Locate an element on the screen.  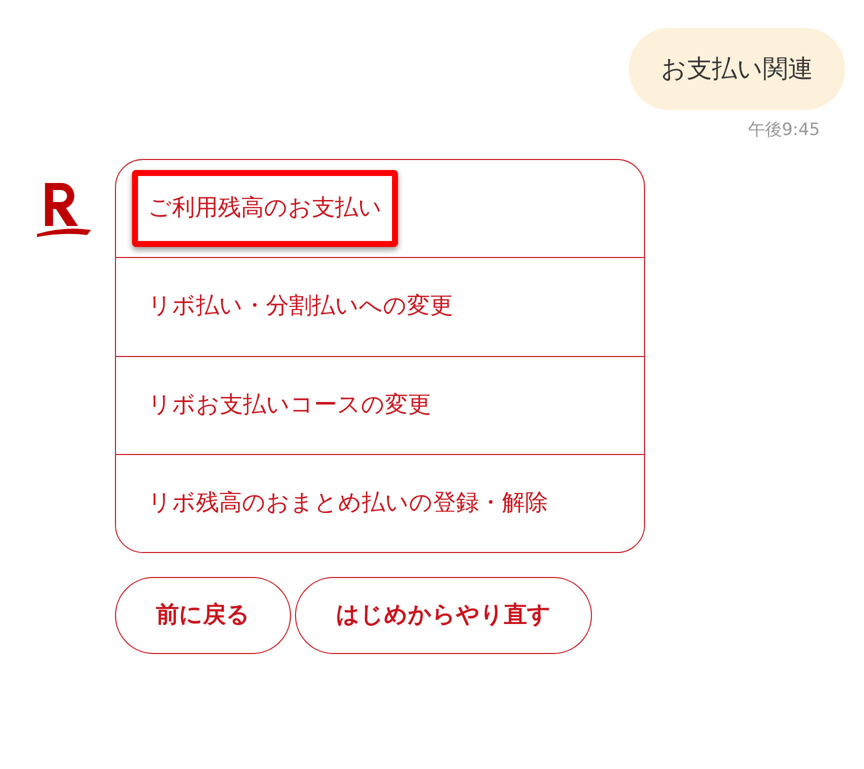
timestamp: 午後9:45 is located at coordinates (784, 130).